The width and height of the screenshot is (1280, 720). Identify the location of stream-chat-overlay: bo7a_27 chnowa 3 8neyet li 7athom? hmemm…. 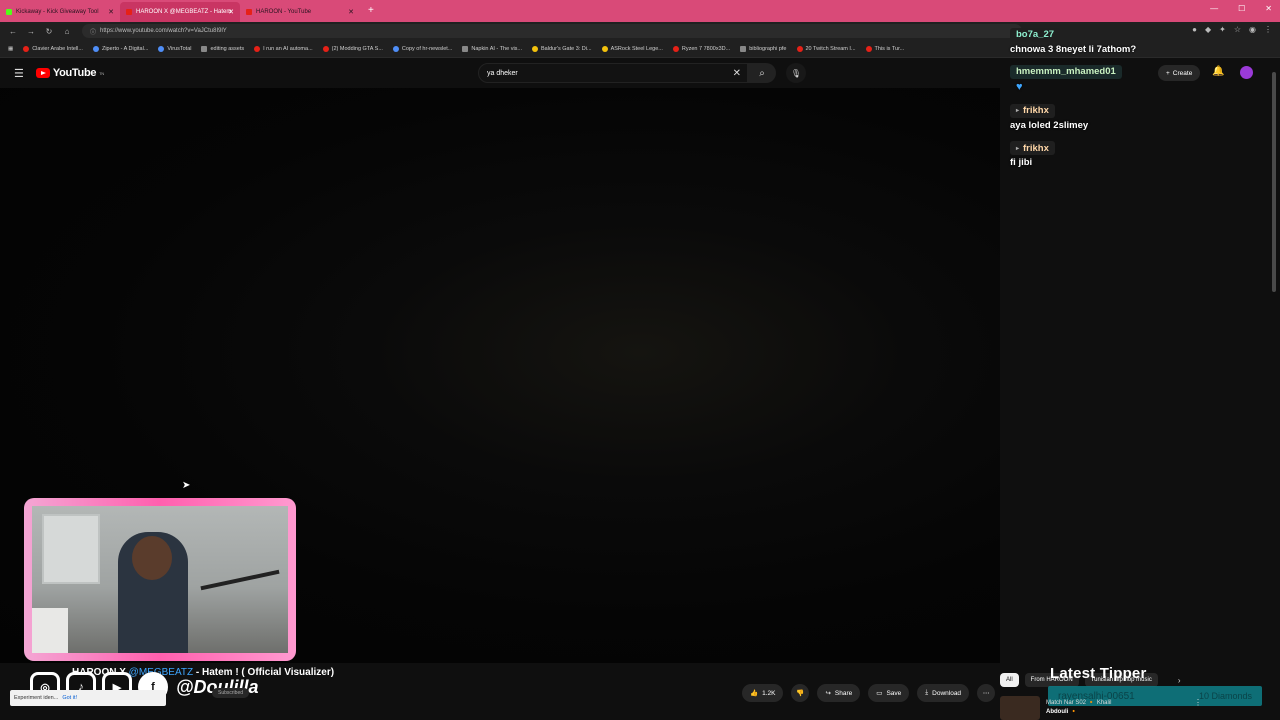
(1110, 99).